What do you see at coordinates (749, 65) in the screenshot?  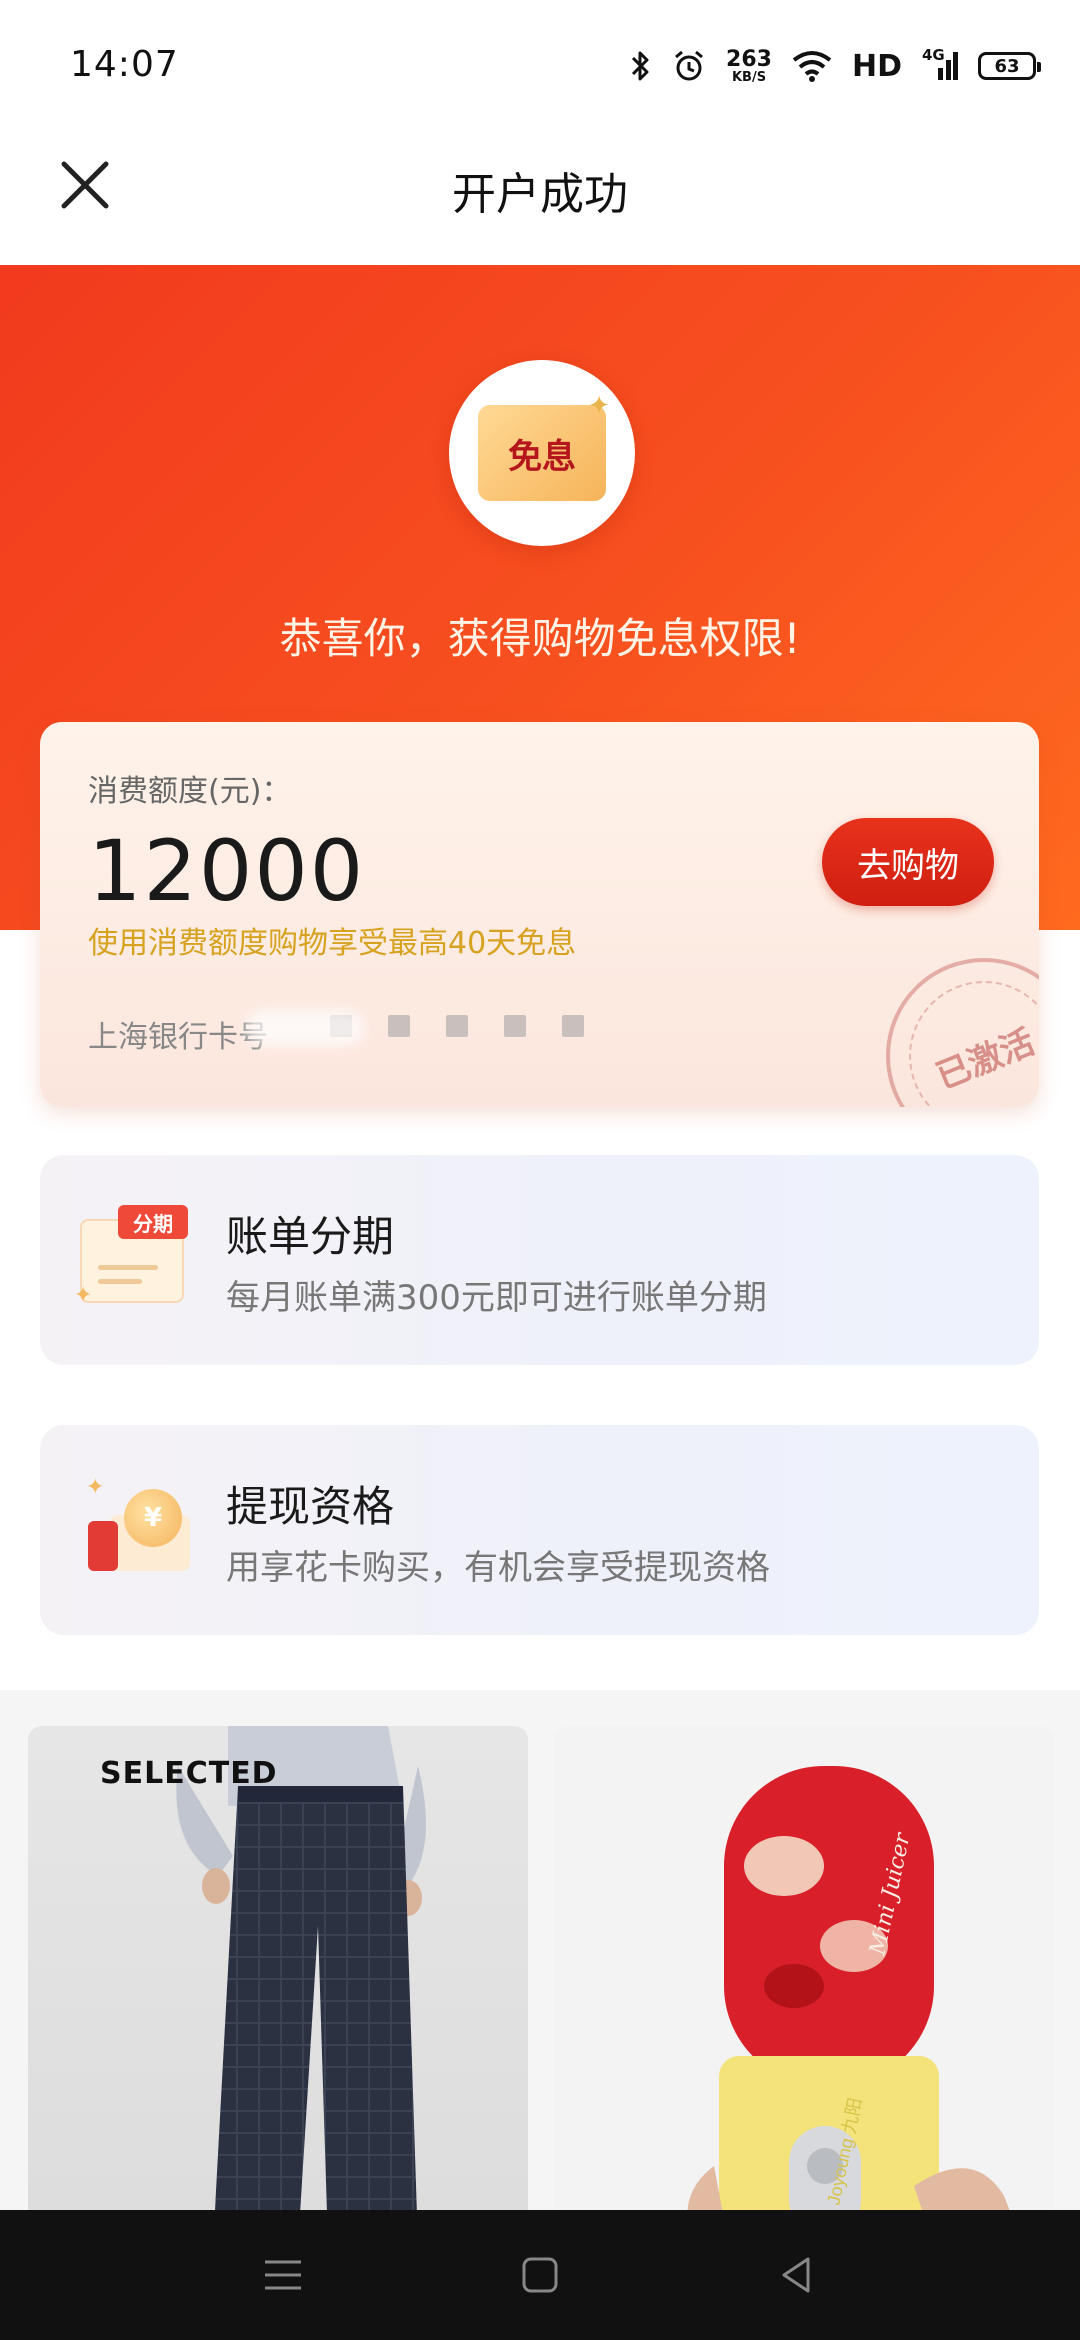 I see `network-speed: 263 KB/S` at bounding box center [749, 65].